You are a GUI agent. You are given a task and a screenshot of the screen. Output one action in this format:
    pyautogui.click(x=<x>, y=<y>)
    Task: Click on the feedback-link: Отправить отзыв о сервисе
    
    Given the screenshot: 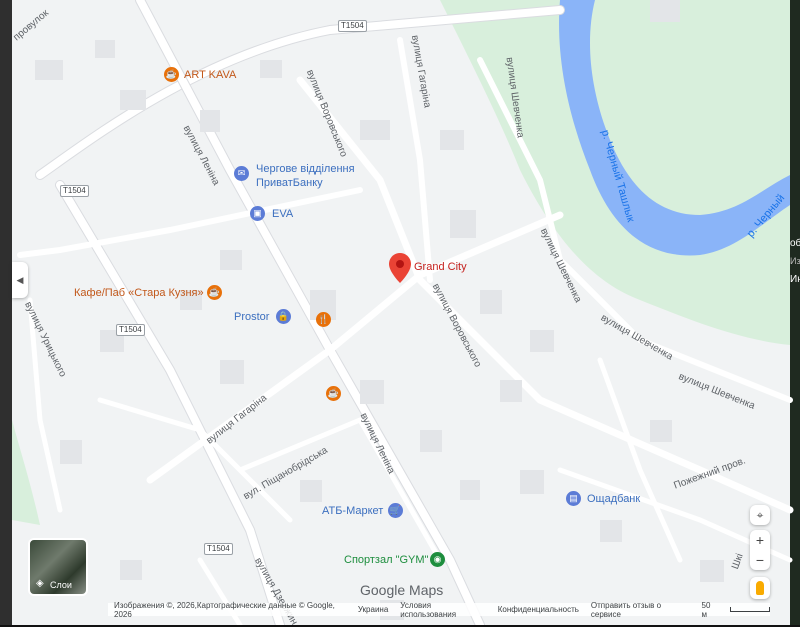 What is the action you would take?
    pyautogui.click(x=640, y=610)
    